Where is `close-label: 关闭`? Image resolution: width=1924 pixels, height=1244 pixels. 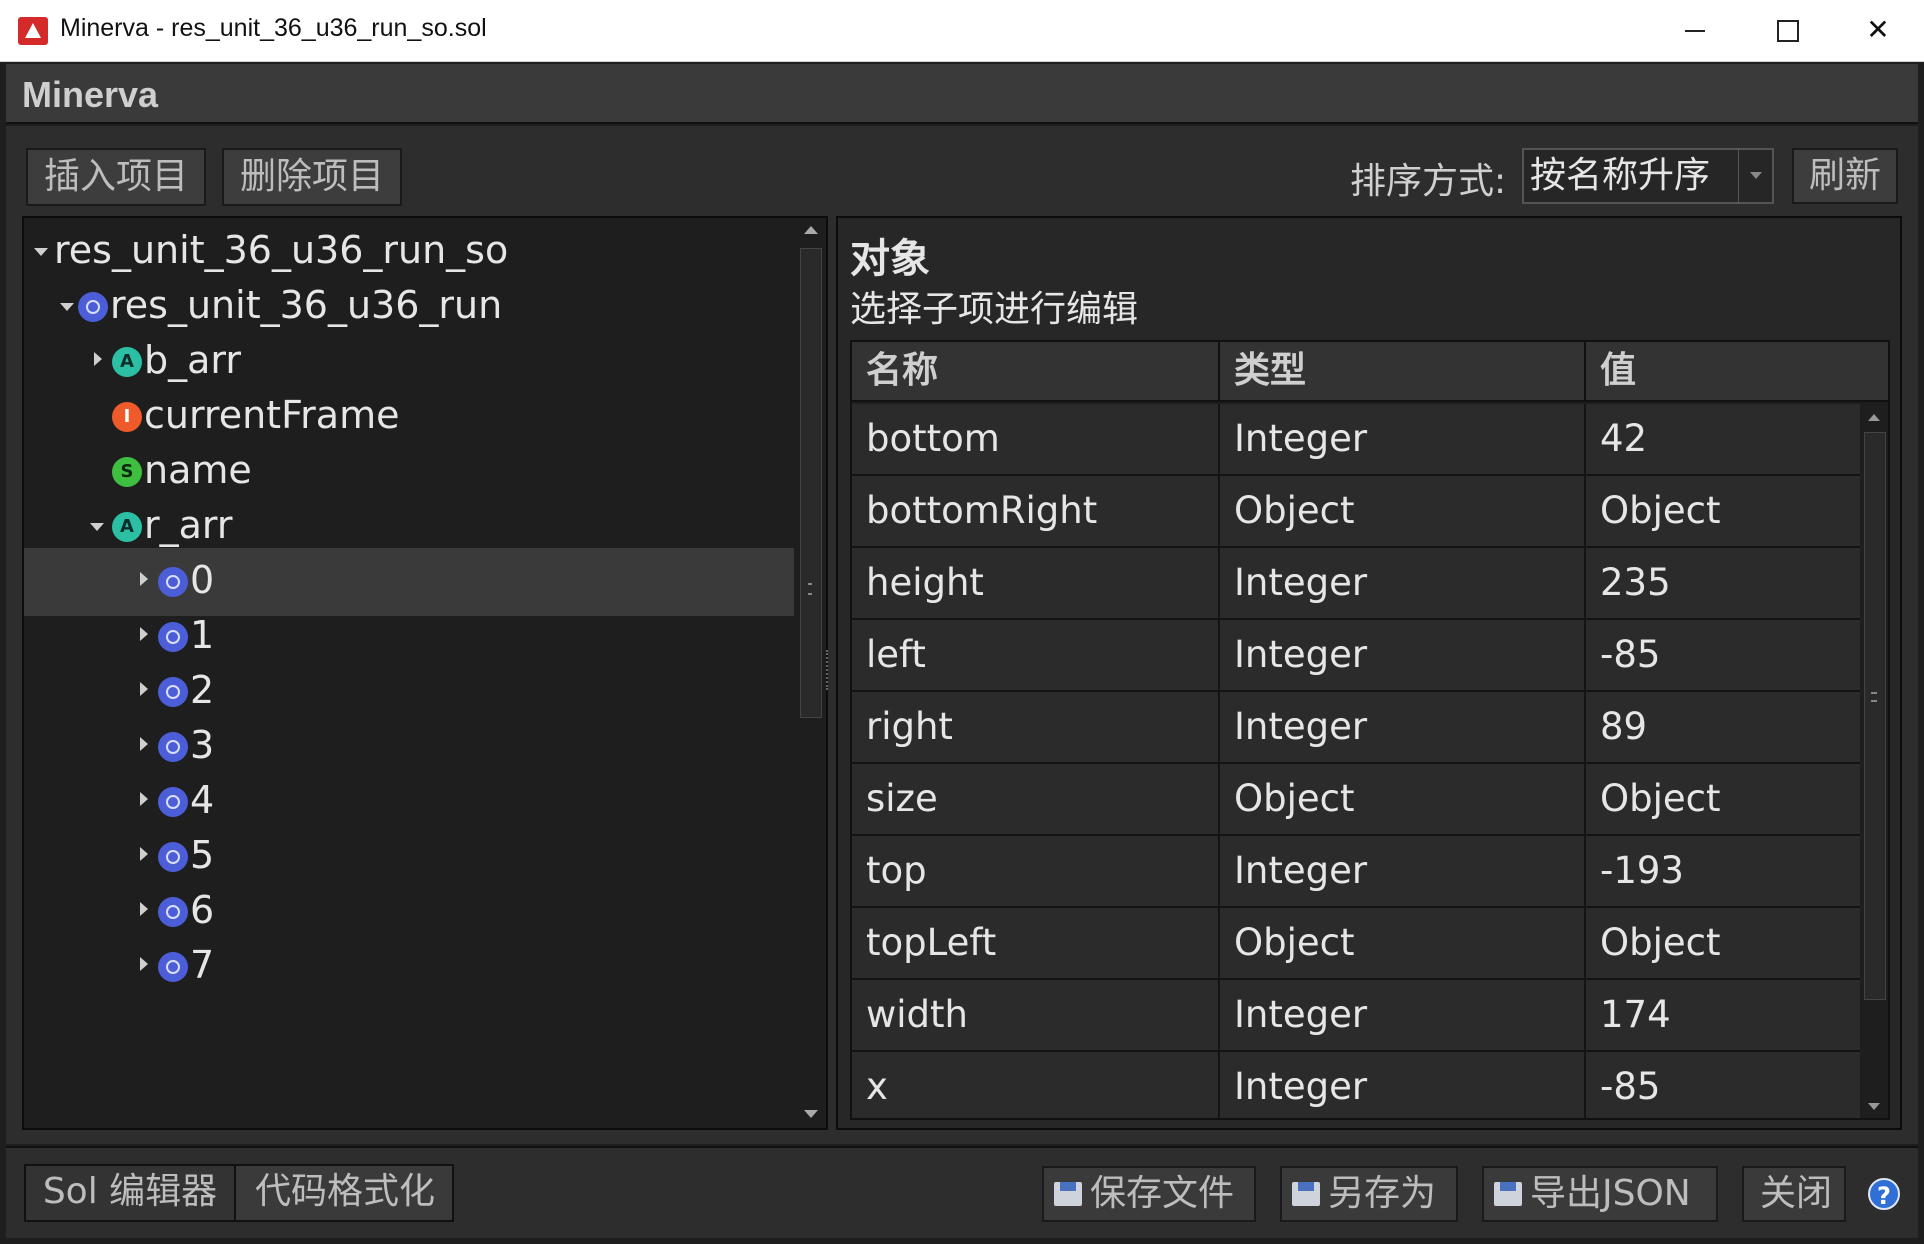 close-label: 关闭 is located at coordinates (1796, 1193).